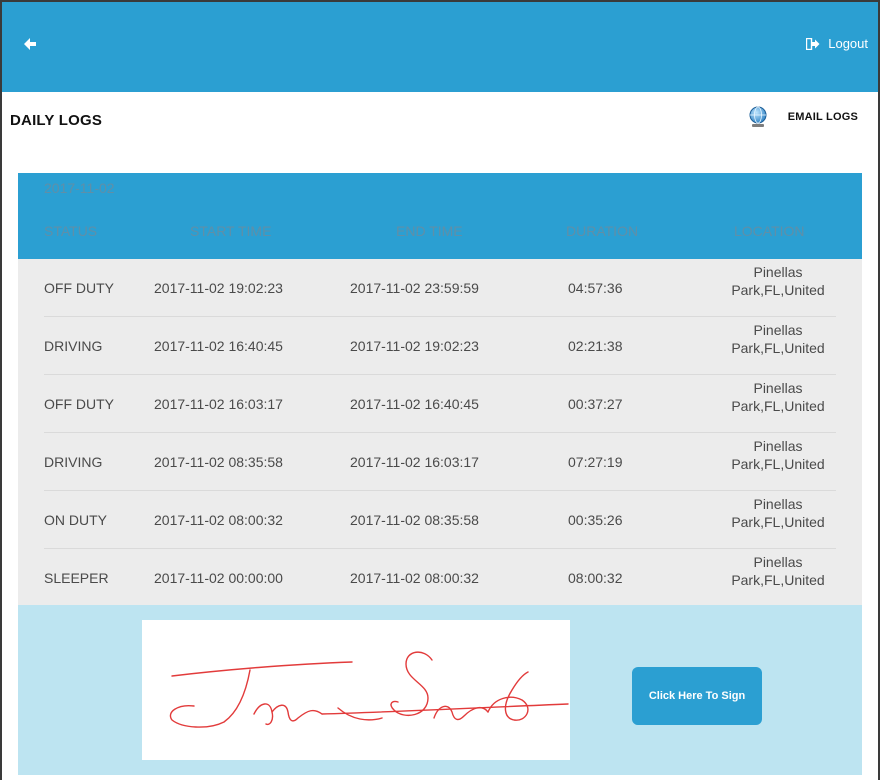  I want to click on column-duration: DURATION, so click(602, 231).